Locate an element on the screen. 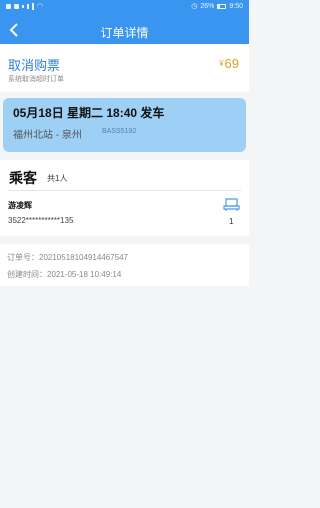  passenger-heading: 乘客 is located at coordinates (23, 178).